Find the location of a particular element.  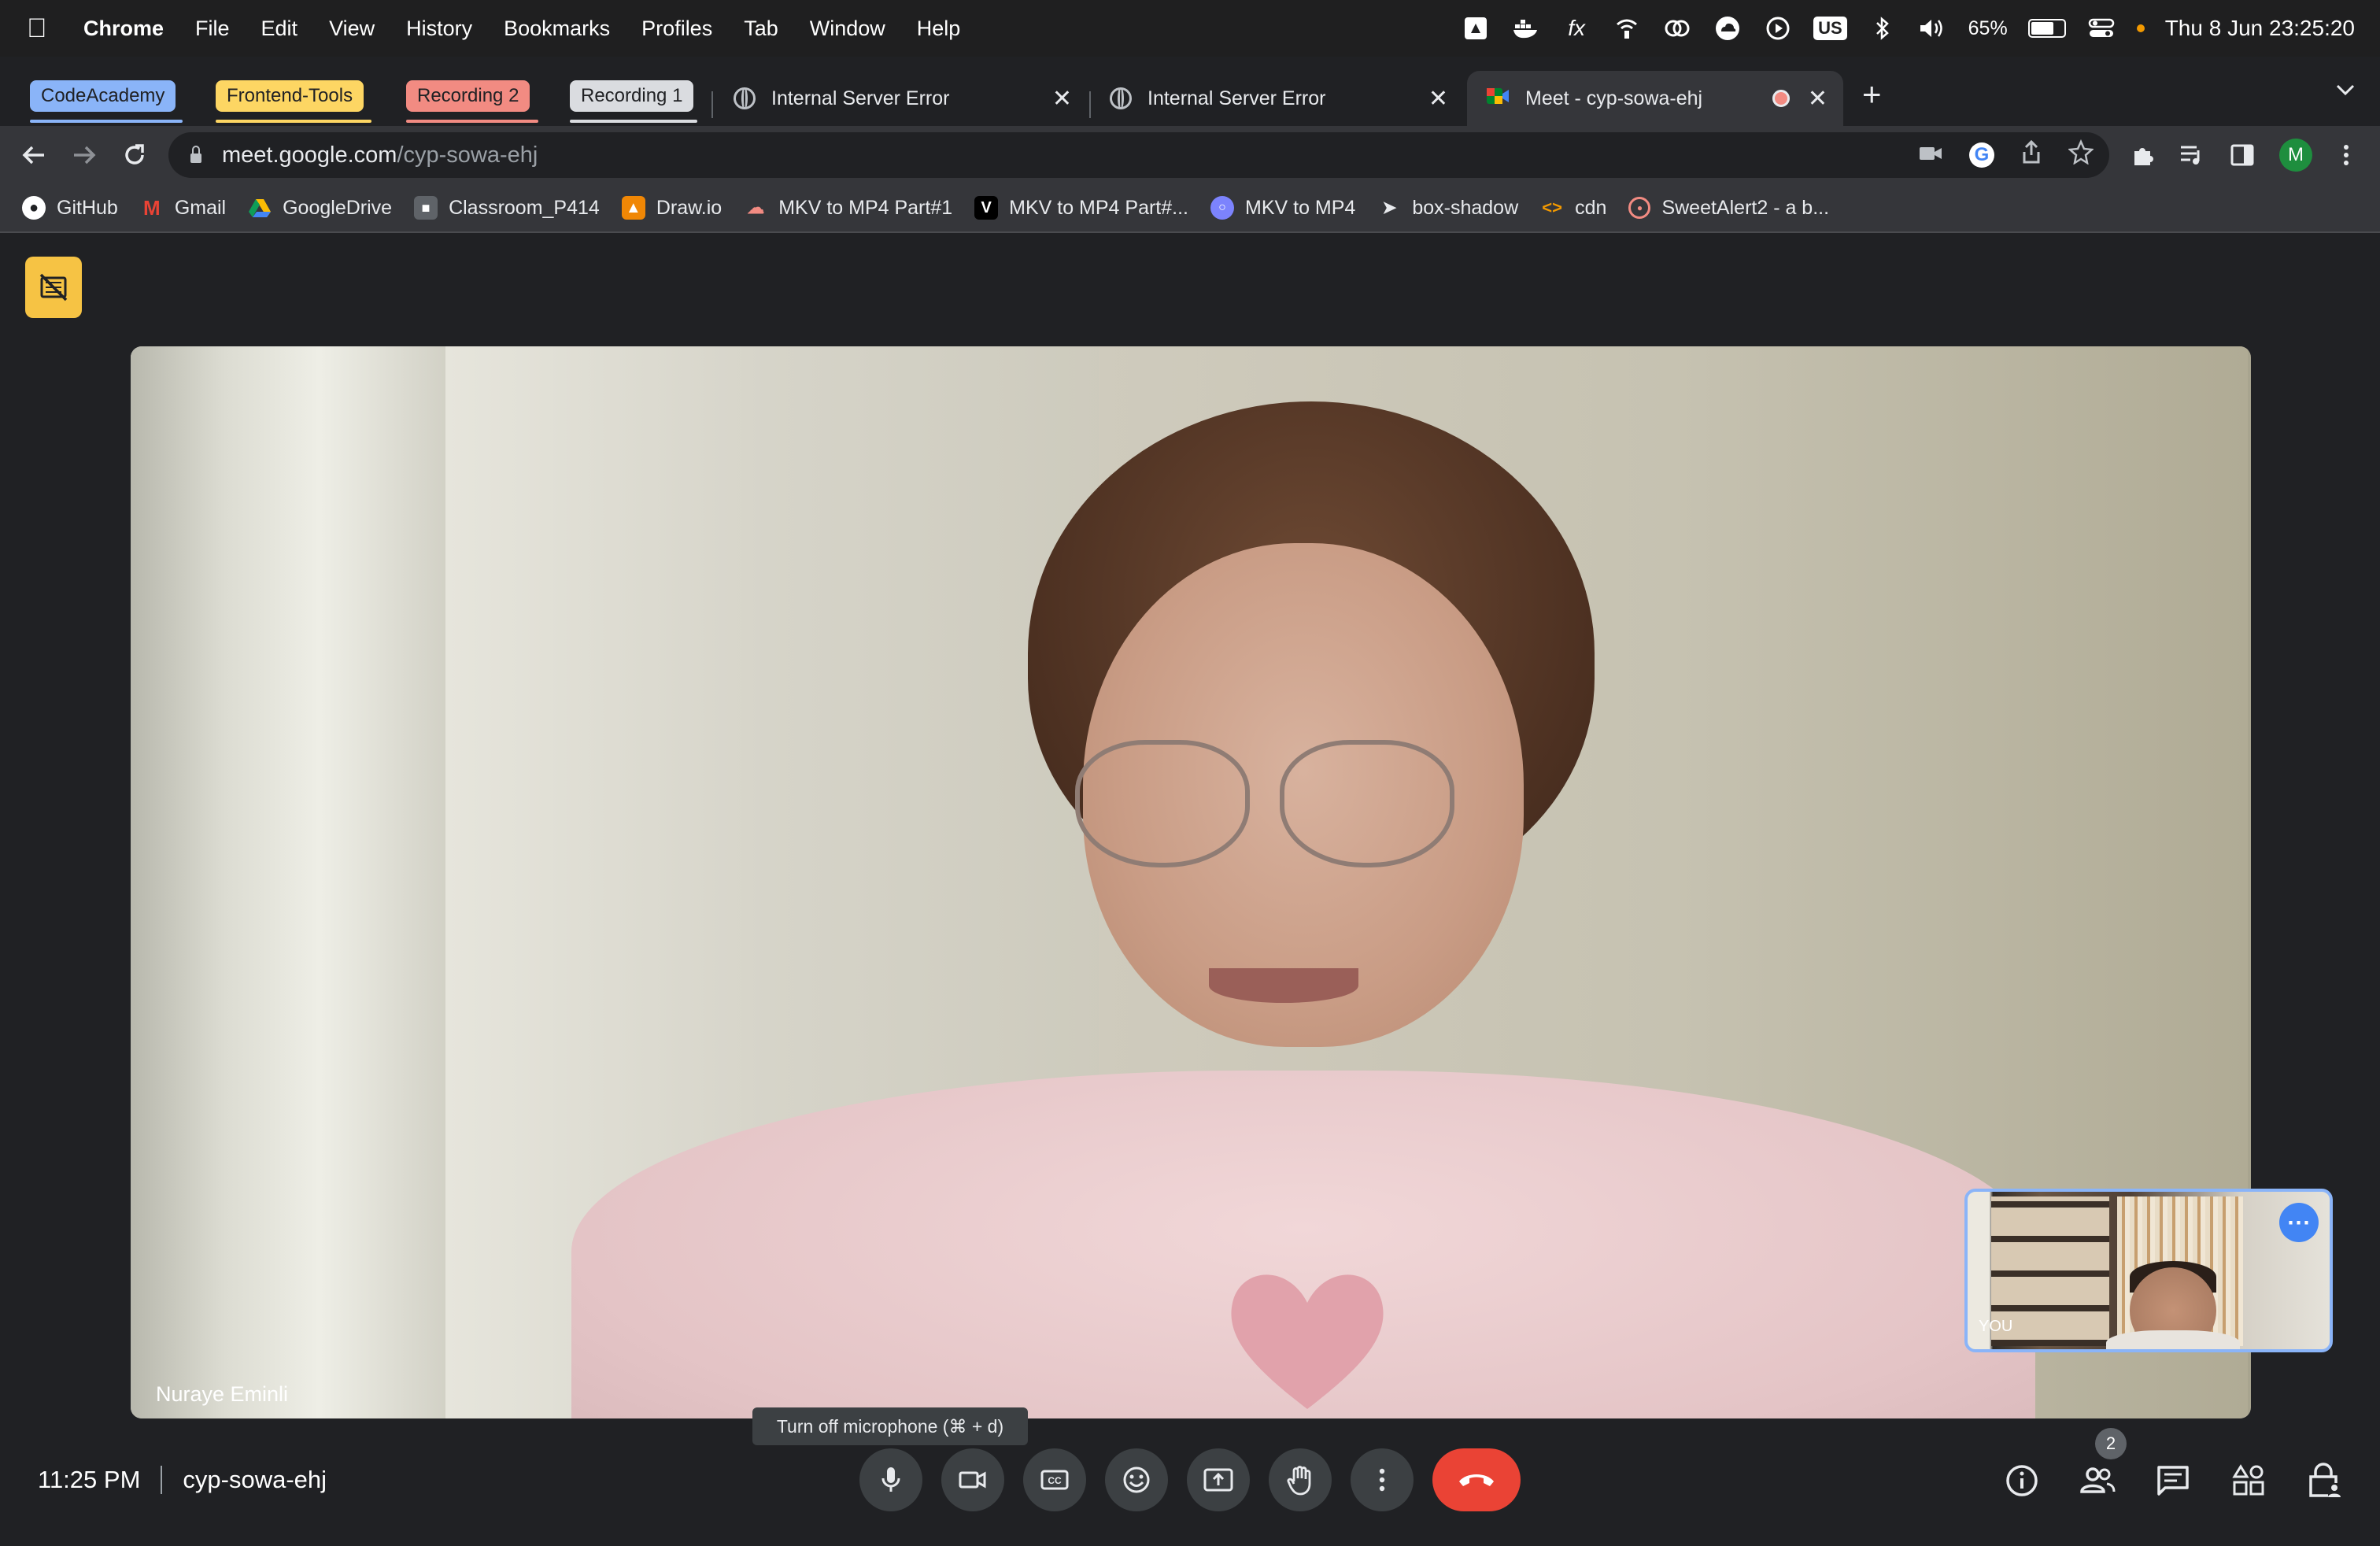

back-button is located at coordinates (34, 155).